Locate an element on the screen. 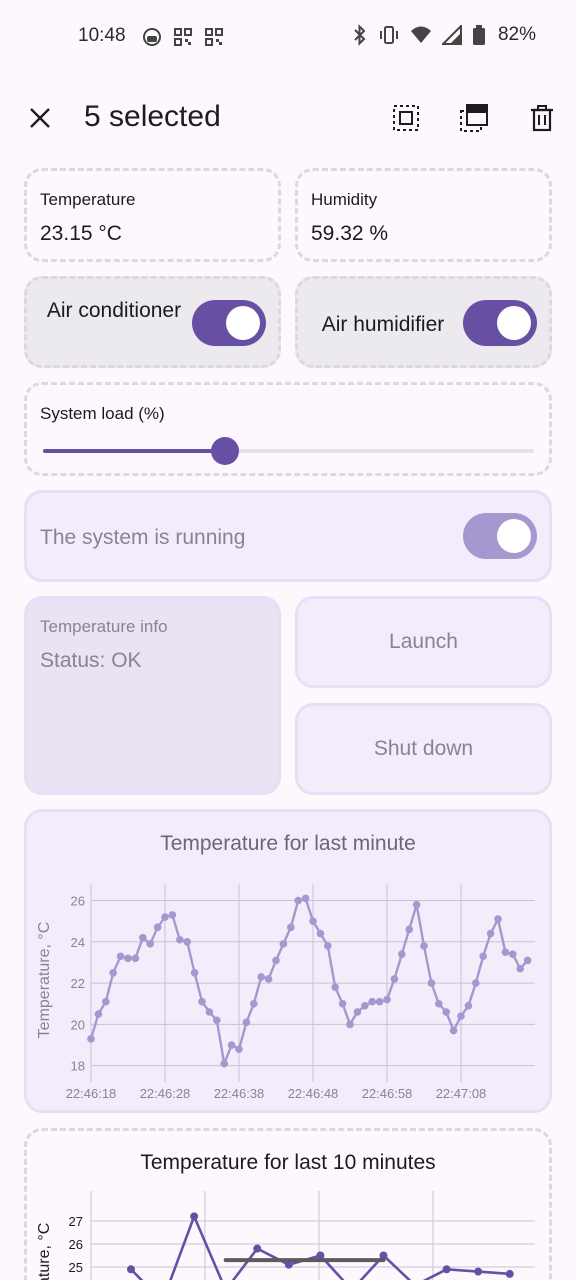 This screenshot has width=576, height=1280. air-conditioner-card: Air conditioner is located at coordinates (152, 322).